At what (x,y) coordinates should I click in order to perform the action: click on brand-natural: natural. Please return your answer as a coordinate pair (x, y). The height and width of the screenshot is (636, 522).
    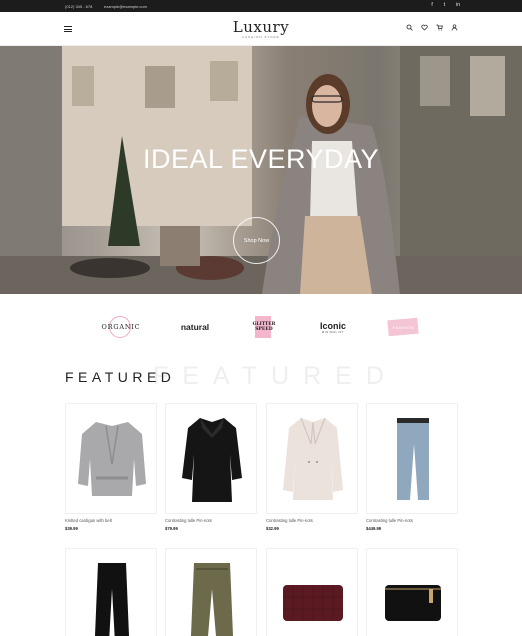
    Looking at the image, I should click on (195, 327).